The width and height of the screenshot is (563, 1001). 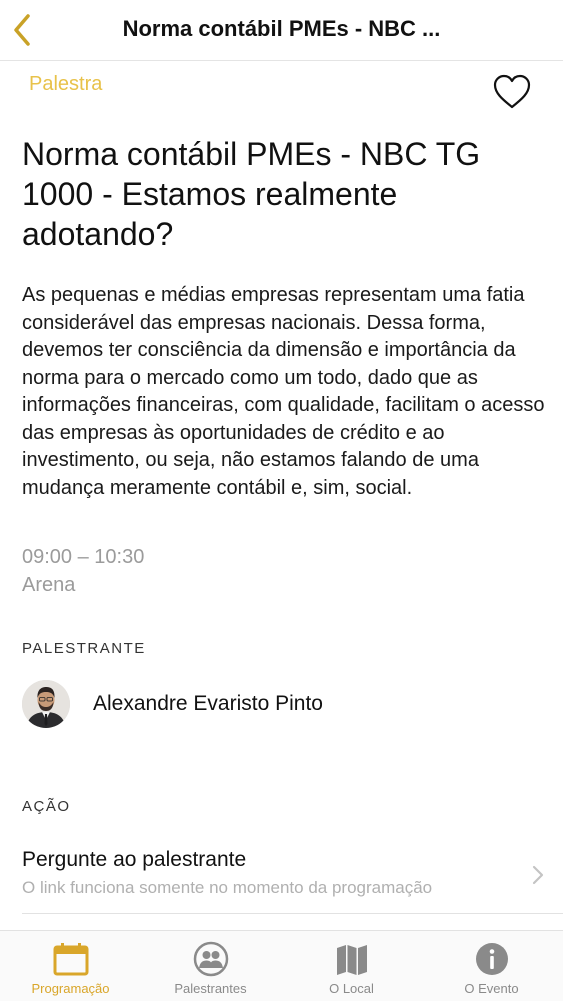 What do you see at coordinates (538, 875) in the screenshot?
I see `chevron-right-icon` at bounding box center [538, 875].